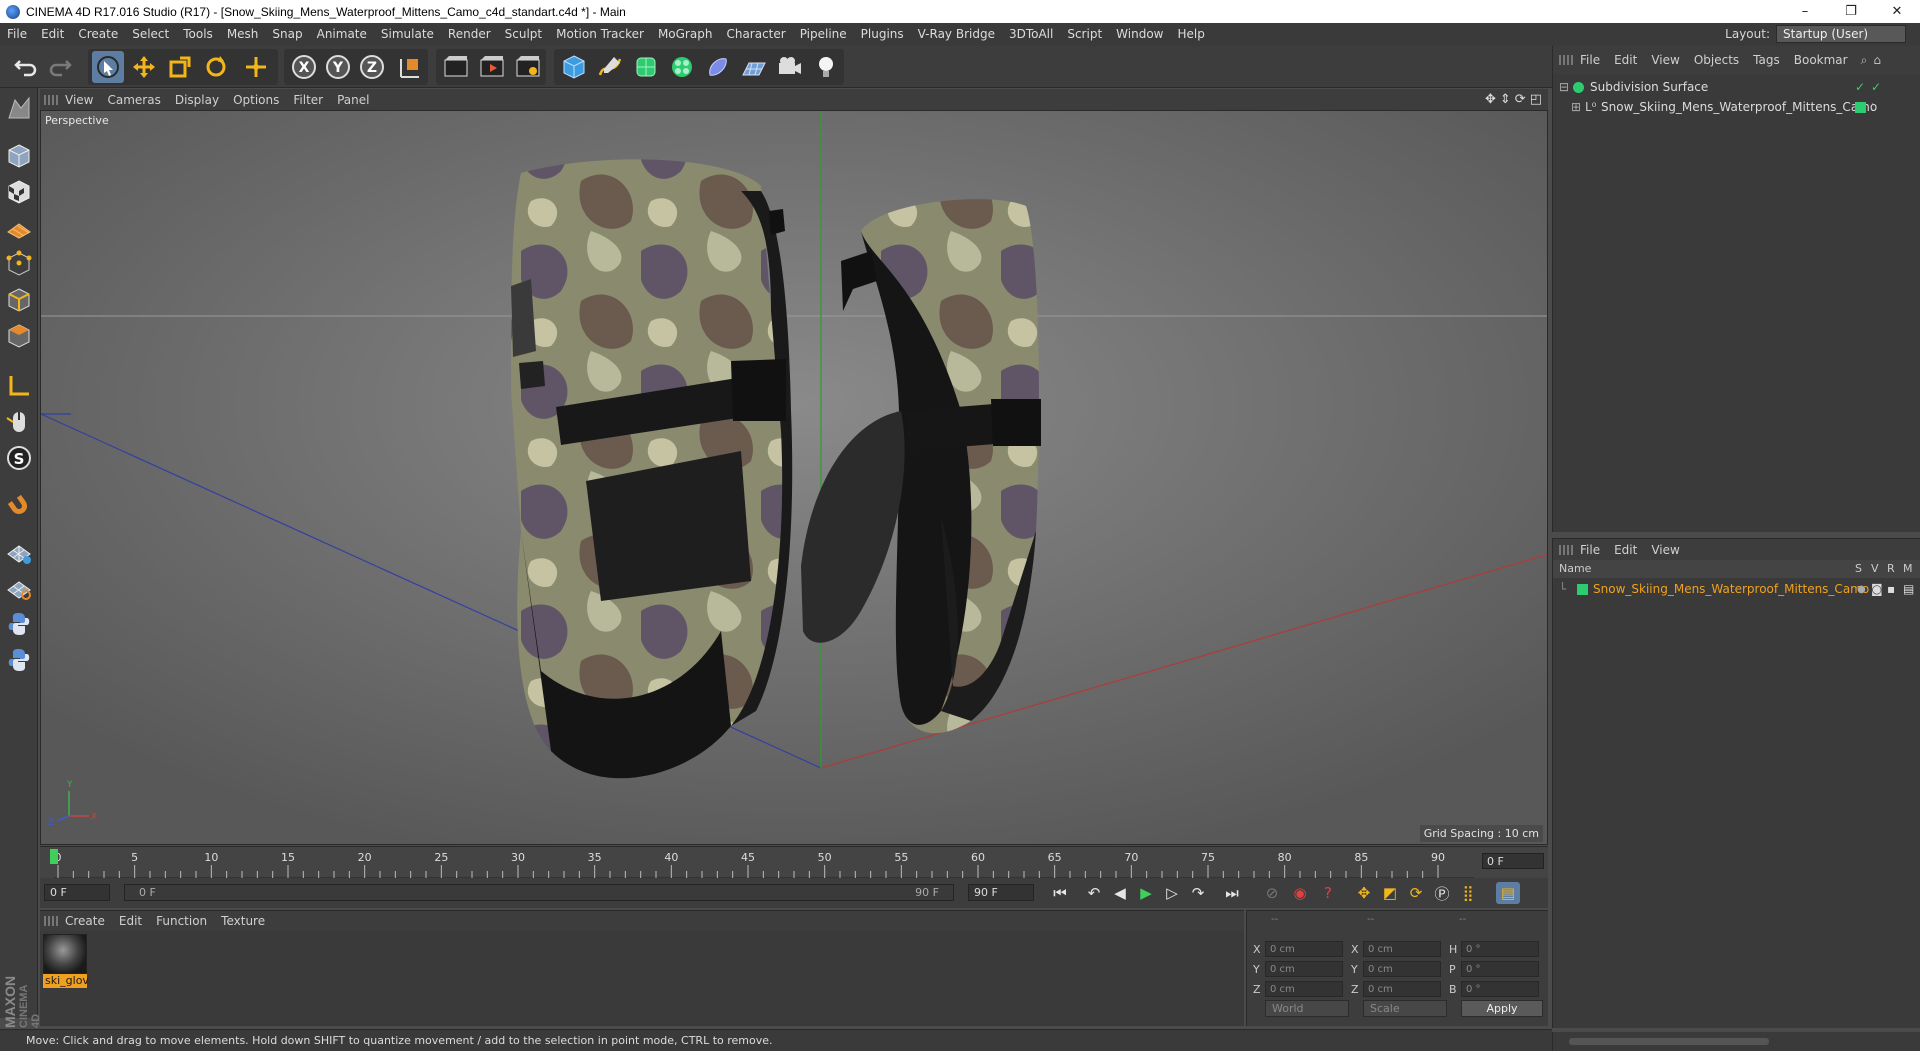  Describe the element at coordinates (1416, 893) in the screenshot. I see `key-rotation-icon: ⟳` at that location.